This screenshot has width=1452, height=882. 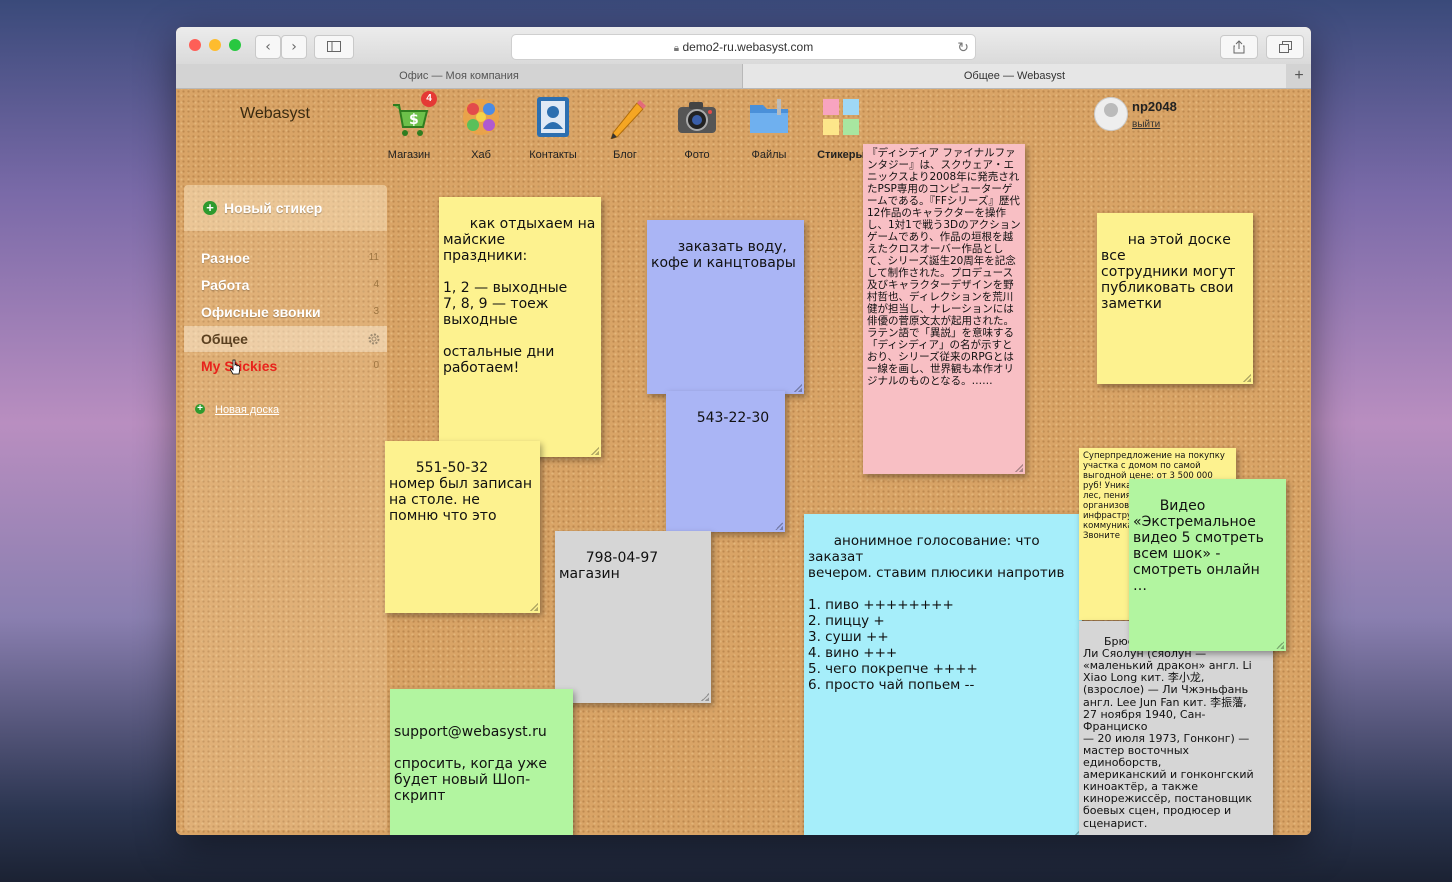 I want to click on cart-icon: $ 4, so click(x=412, y=115).